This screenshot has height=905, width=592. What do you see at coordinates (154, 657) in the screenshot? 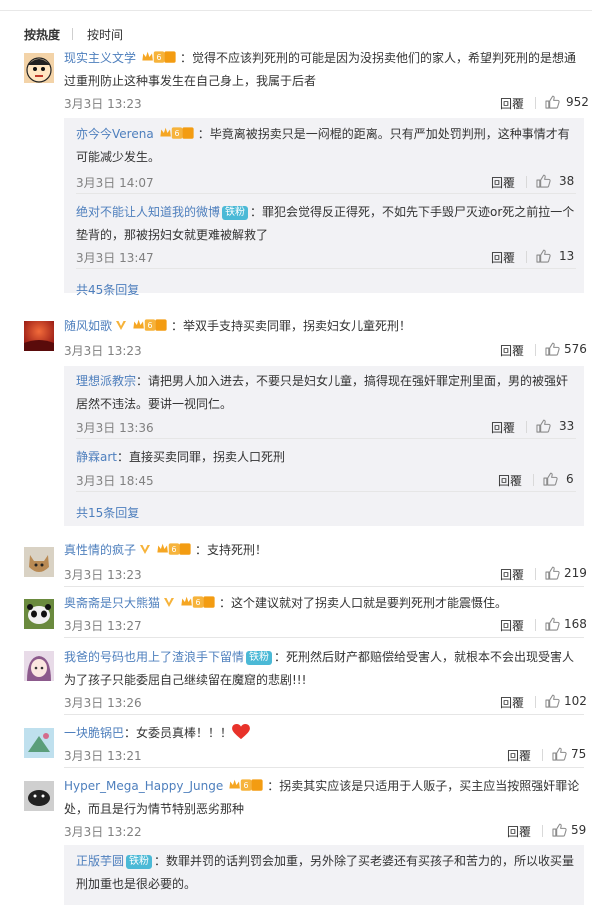
I see `user-name: 我爸的号码也用上了渣浪手下留情` at bounding box center [154, 657].